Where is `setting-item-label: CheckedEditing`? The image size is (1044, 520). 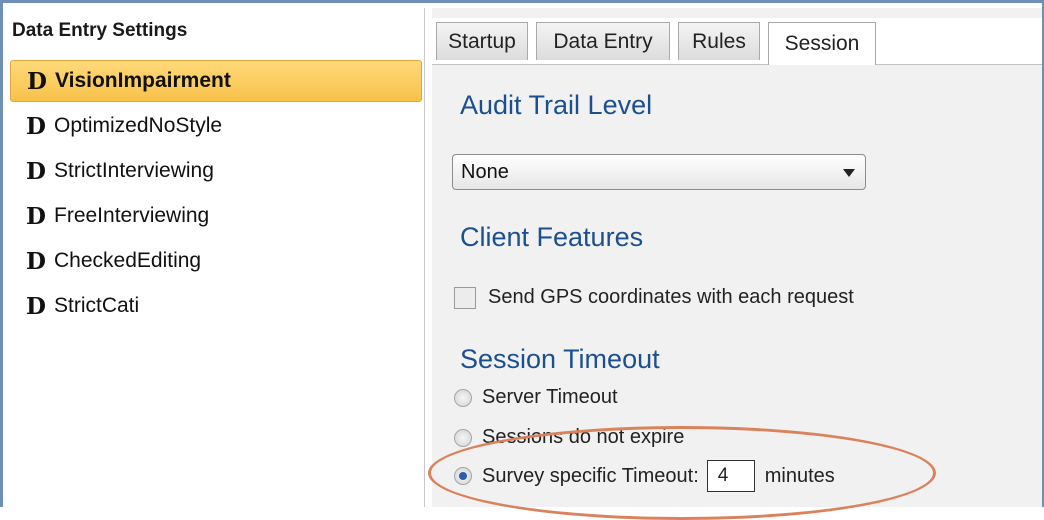
setting-item-label: CheckedEditing is located at coordinates (128, 260).